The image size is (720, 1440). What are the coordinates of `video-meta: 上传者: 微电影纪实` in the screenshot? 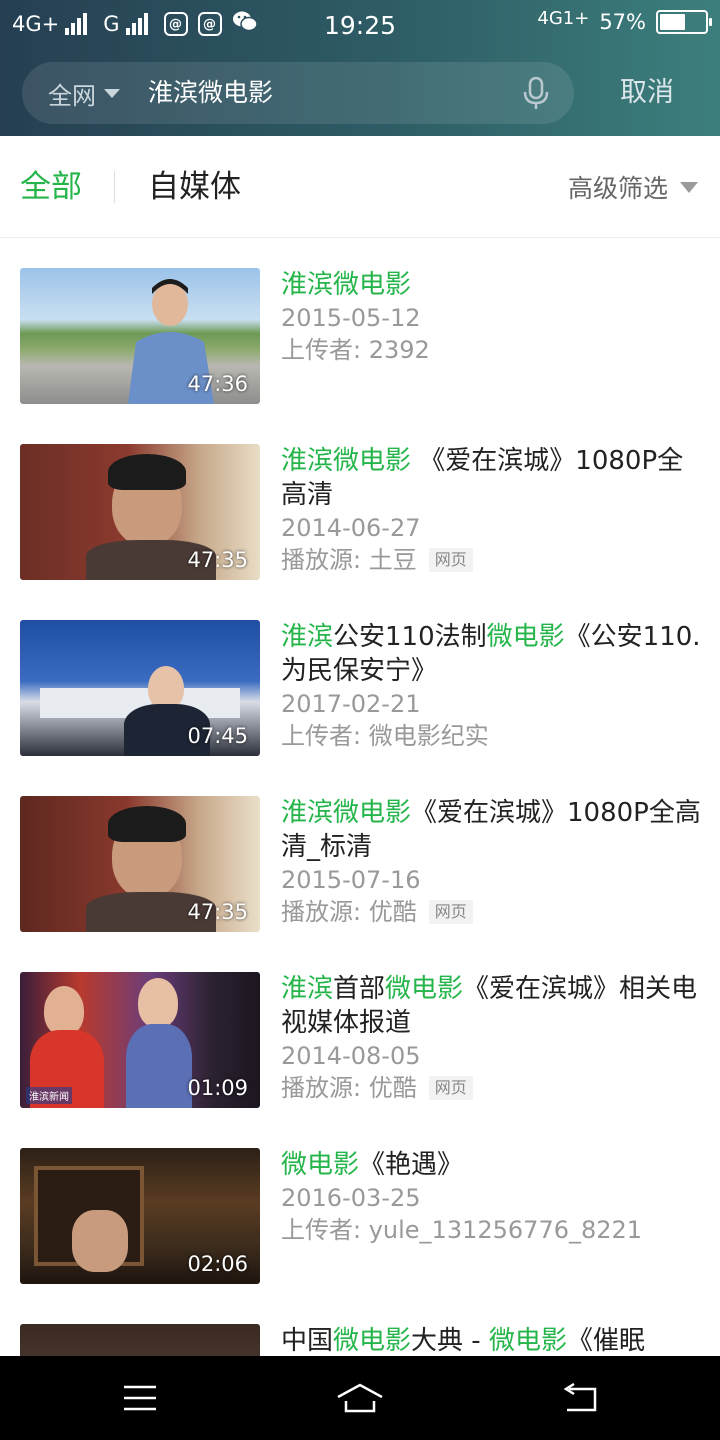 It's located at (493, 736).